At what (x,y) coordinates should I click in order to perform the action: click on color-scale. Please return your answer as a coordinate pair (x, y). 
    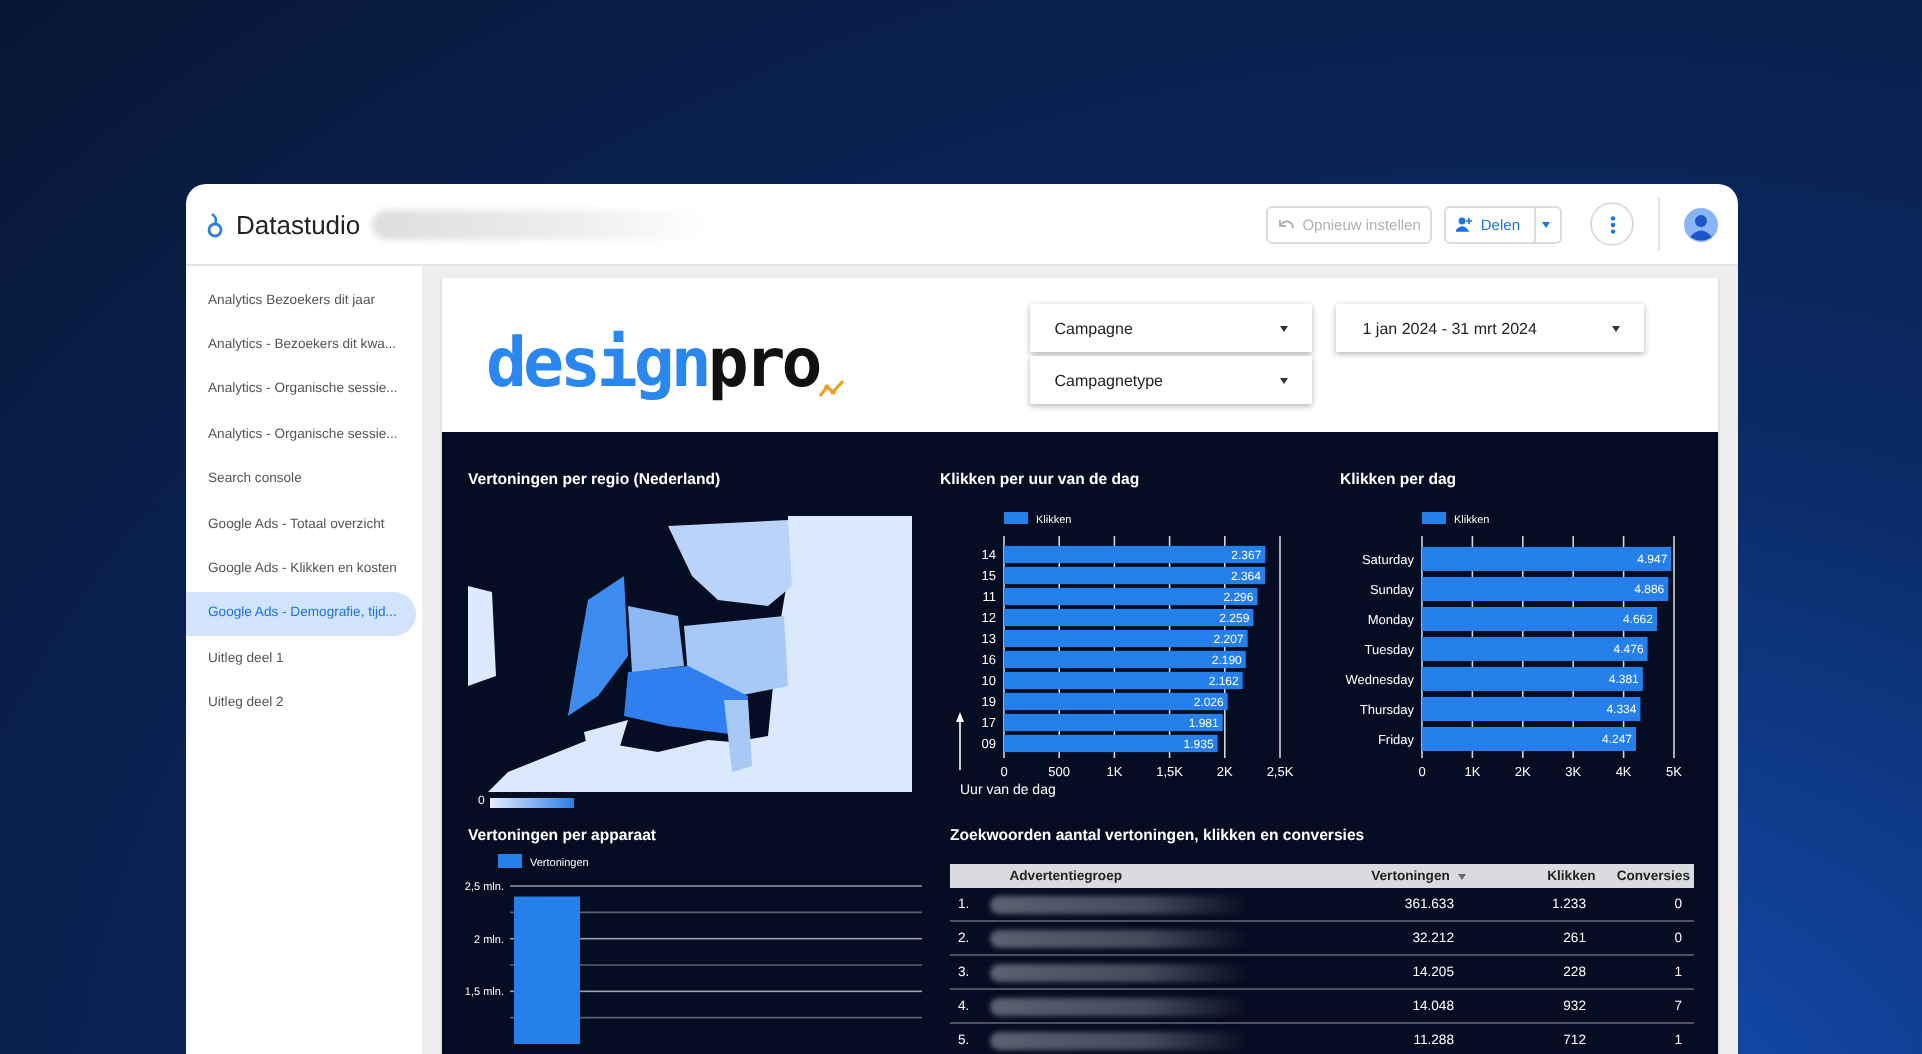
    Looking at the image, I should click on (532, 802).